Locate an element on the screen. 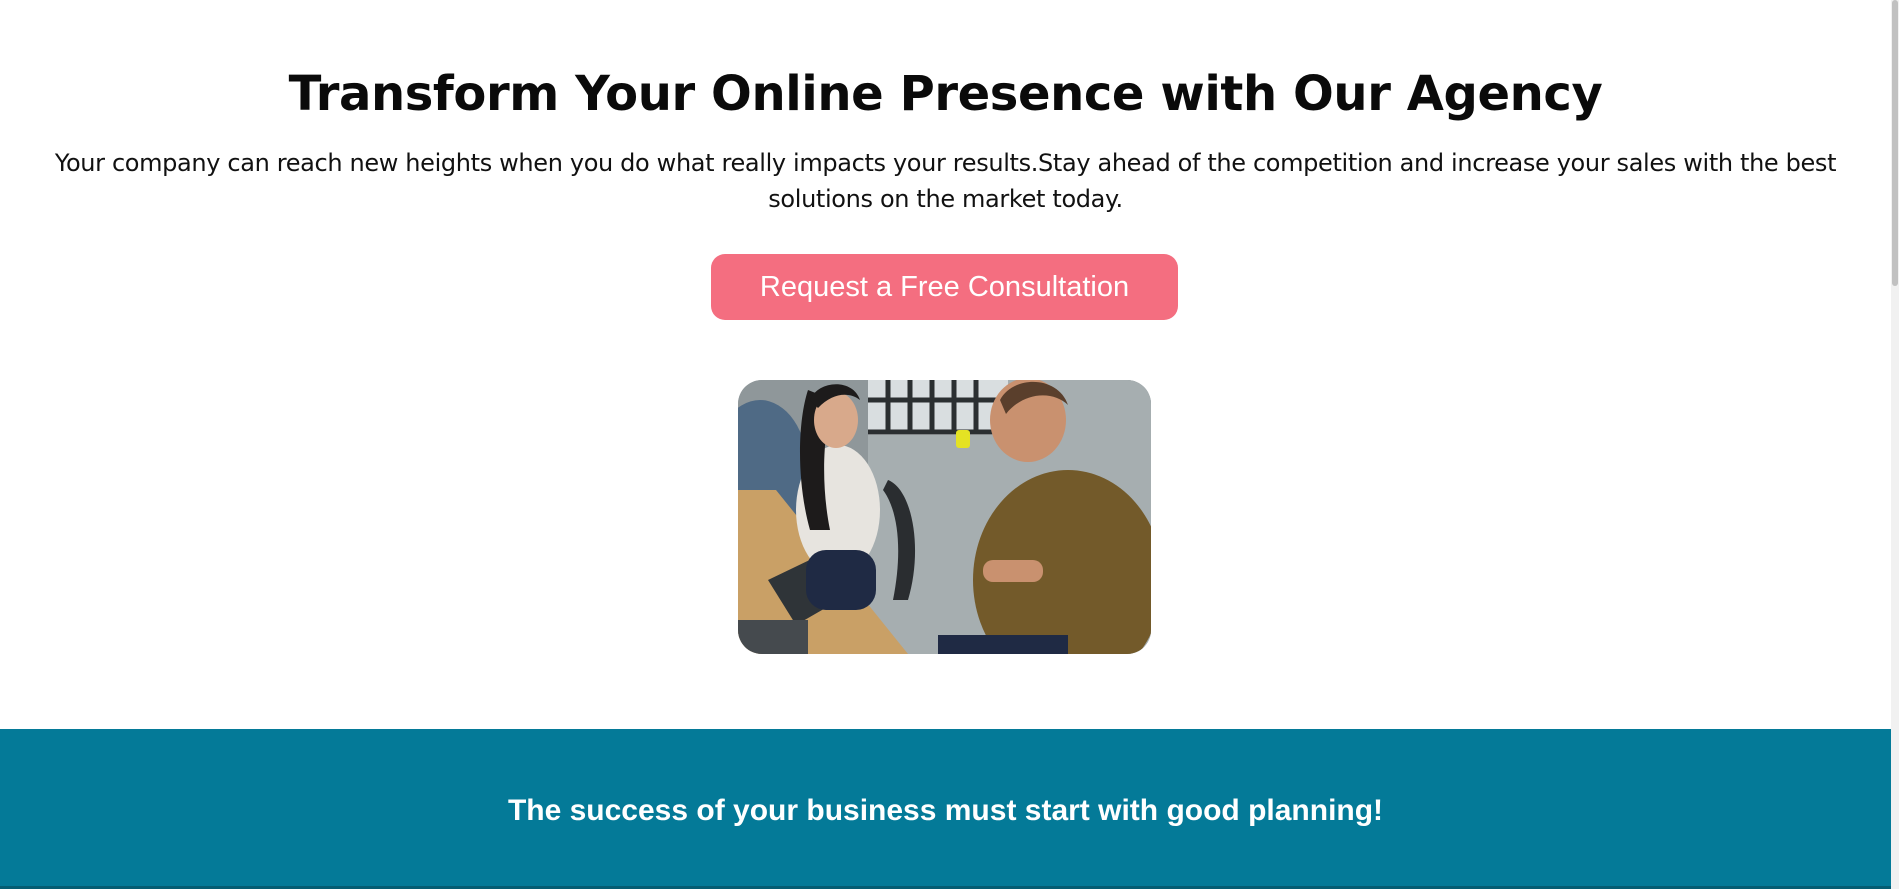  scrollbar-thumb is located at coordinates (1895, 143).